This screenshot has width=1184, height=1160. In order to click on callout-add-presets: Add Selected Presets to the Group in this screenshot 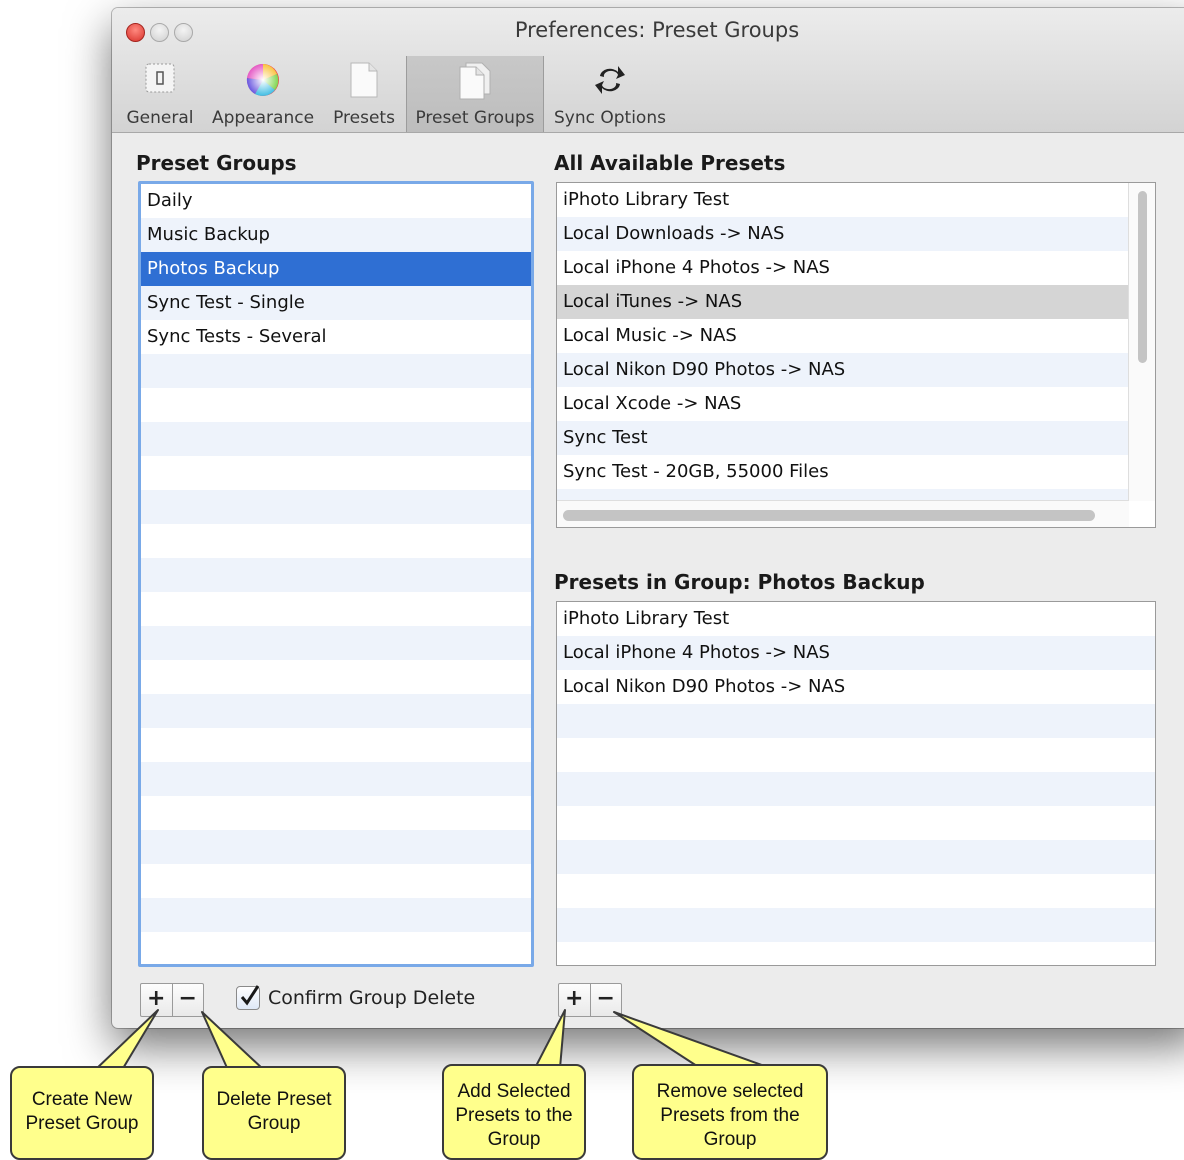, I will do `click(514, 1112)`.